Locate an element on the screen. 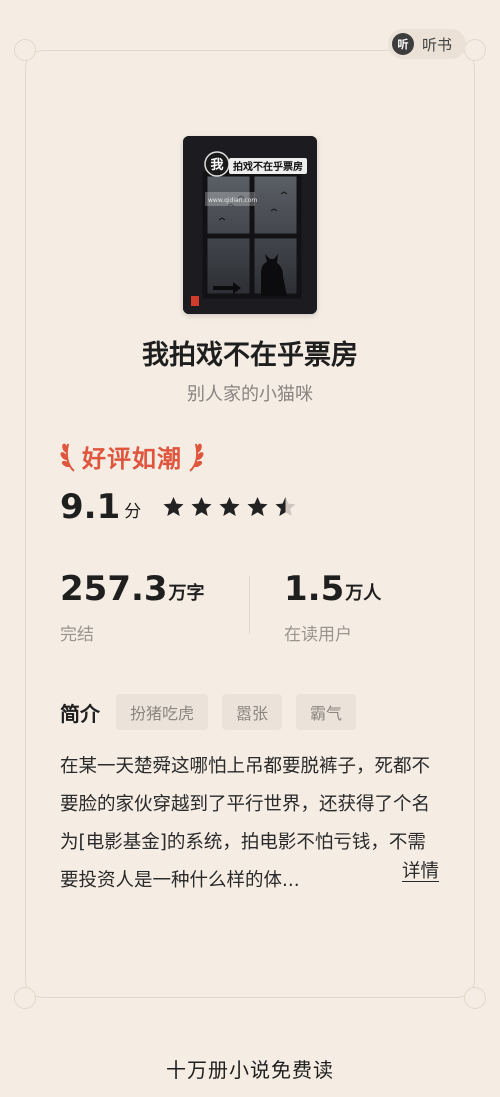 This screenshot has height=1097, width=500. tag: 扮猪吃虎 is located at coordinates (162, 712).